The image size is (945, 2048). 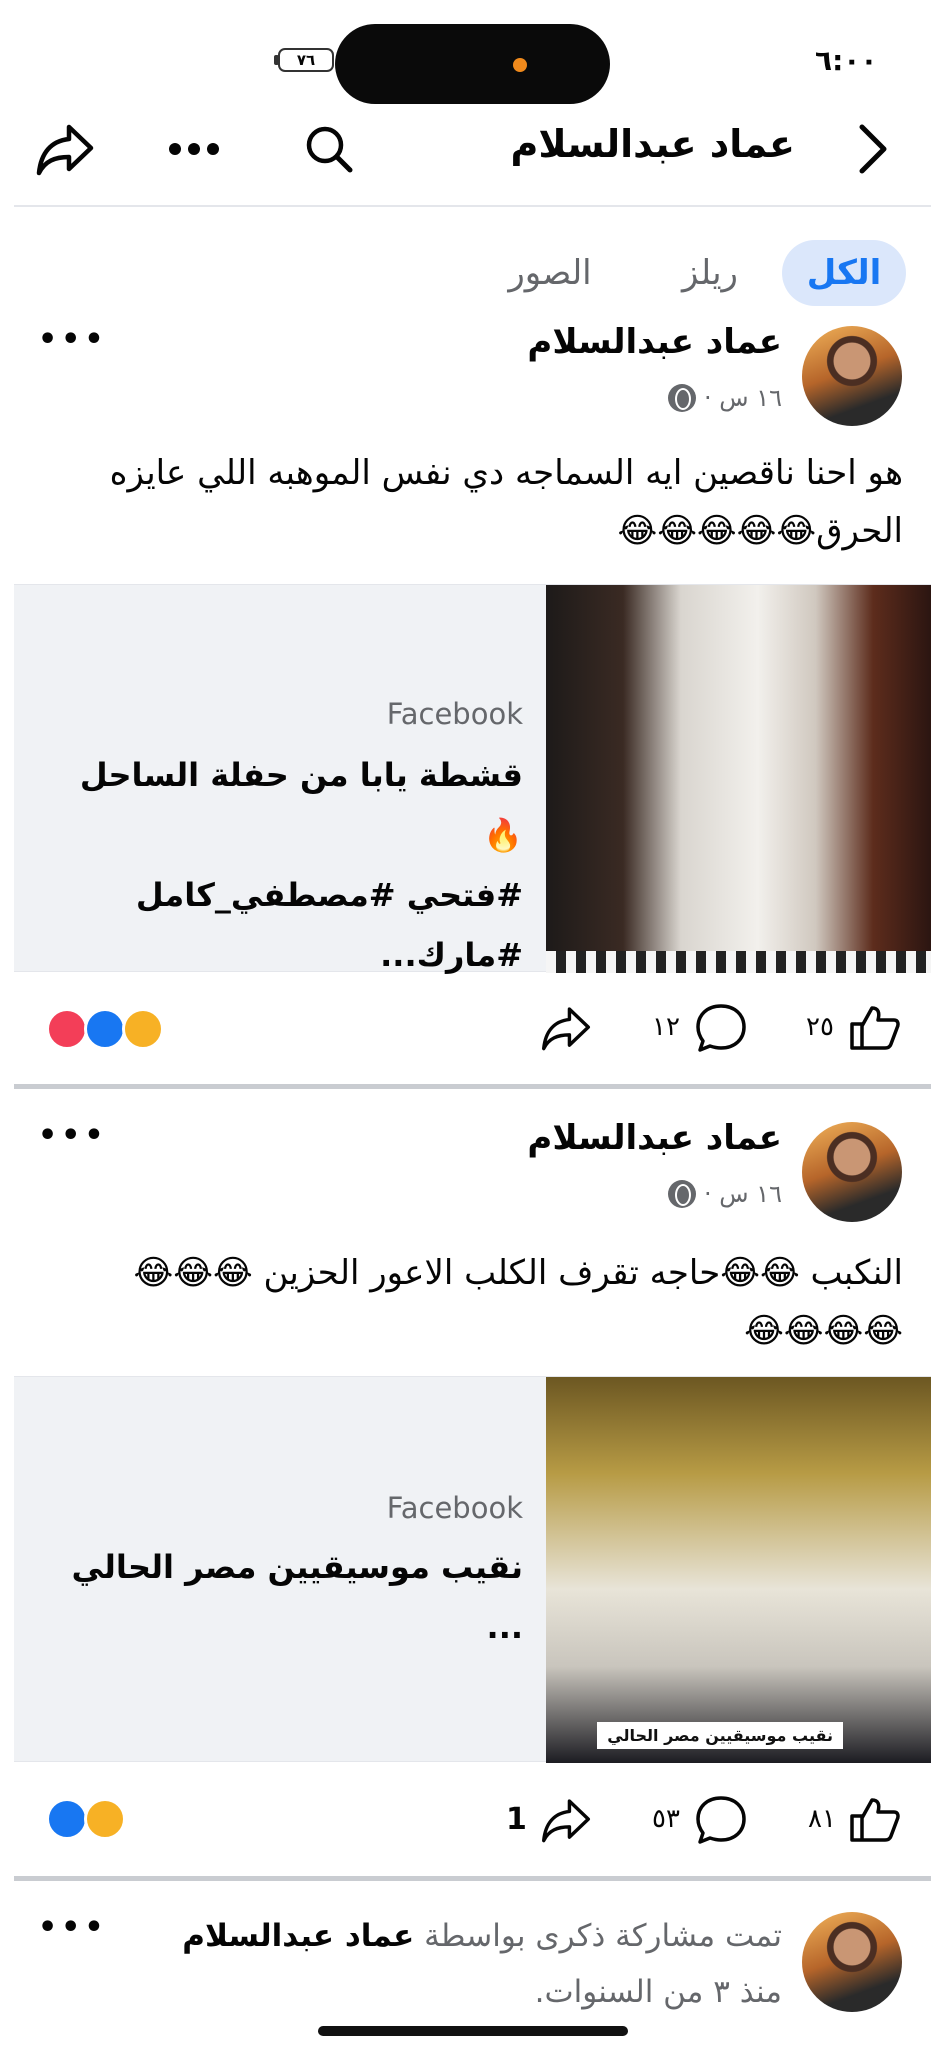 I want to click on tab-all: الكل, so click(x=844, y=273).